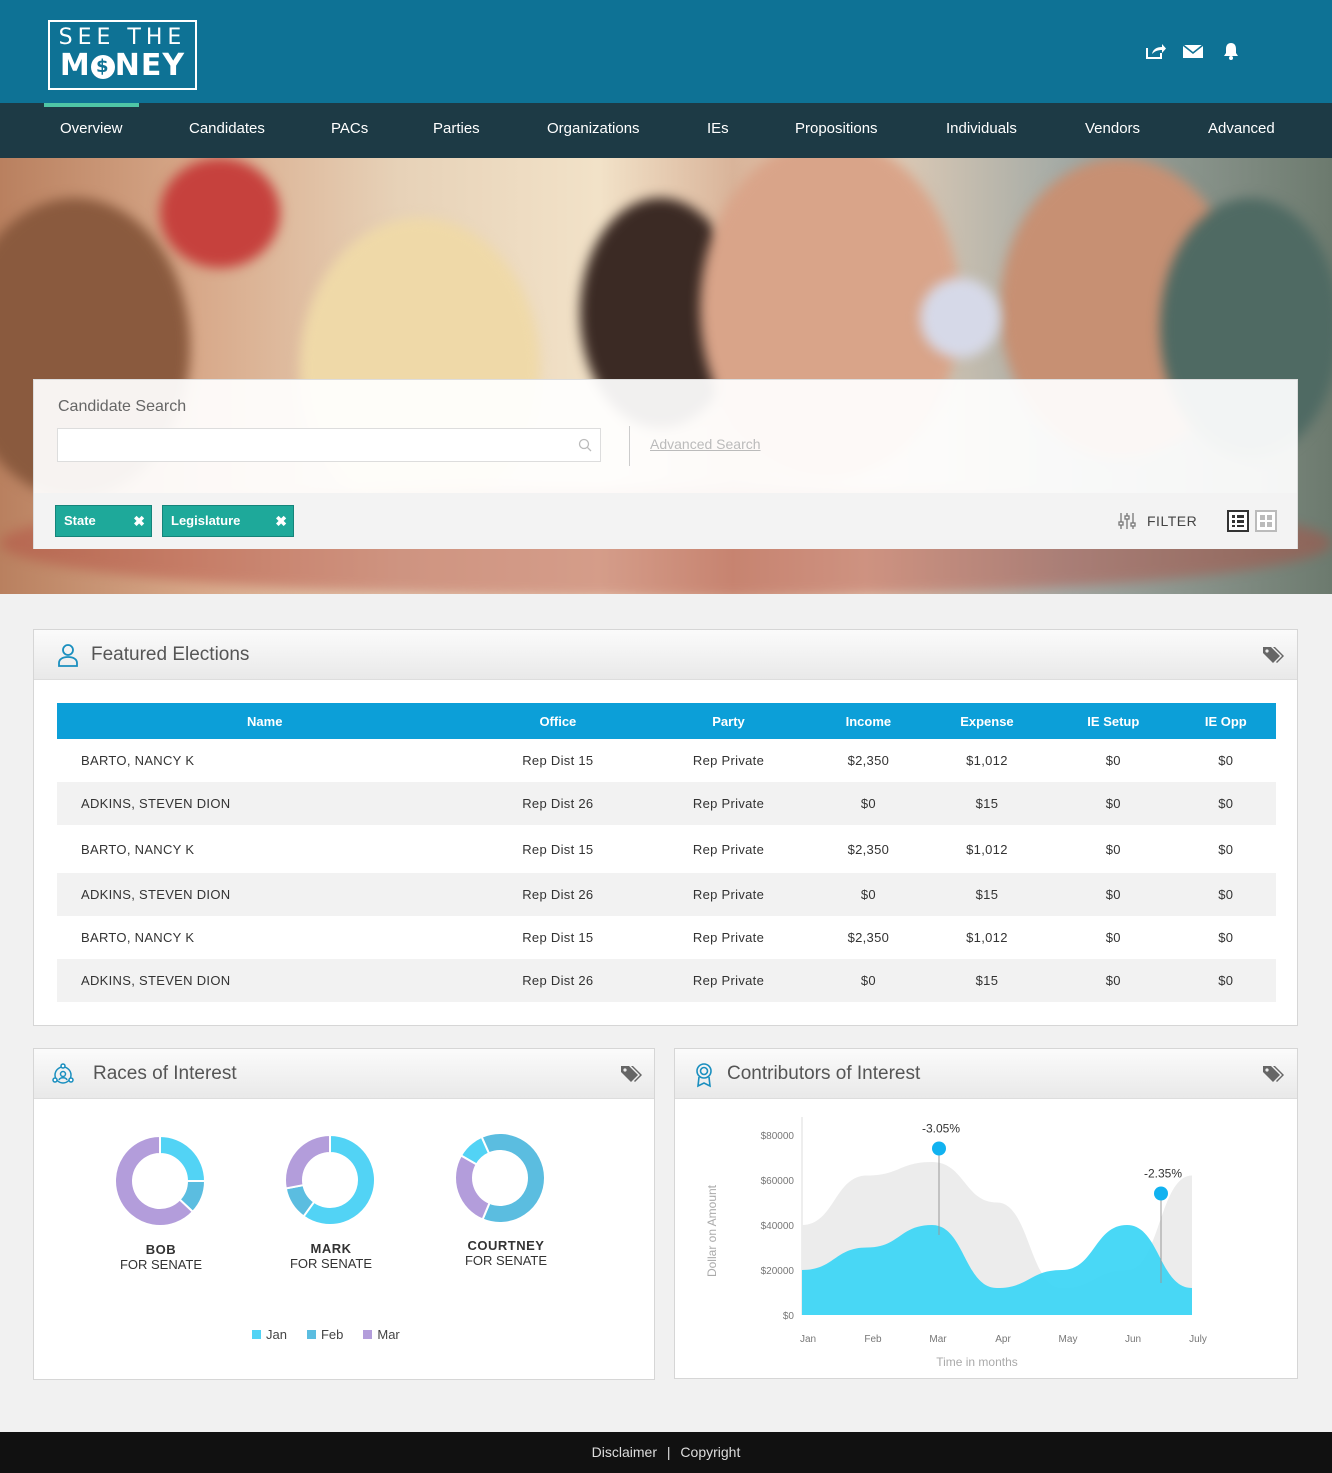  Describe the element at coordinates (987, 760) in the screenshot. I see `cell-expense: $1,012` at that location.